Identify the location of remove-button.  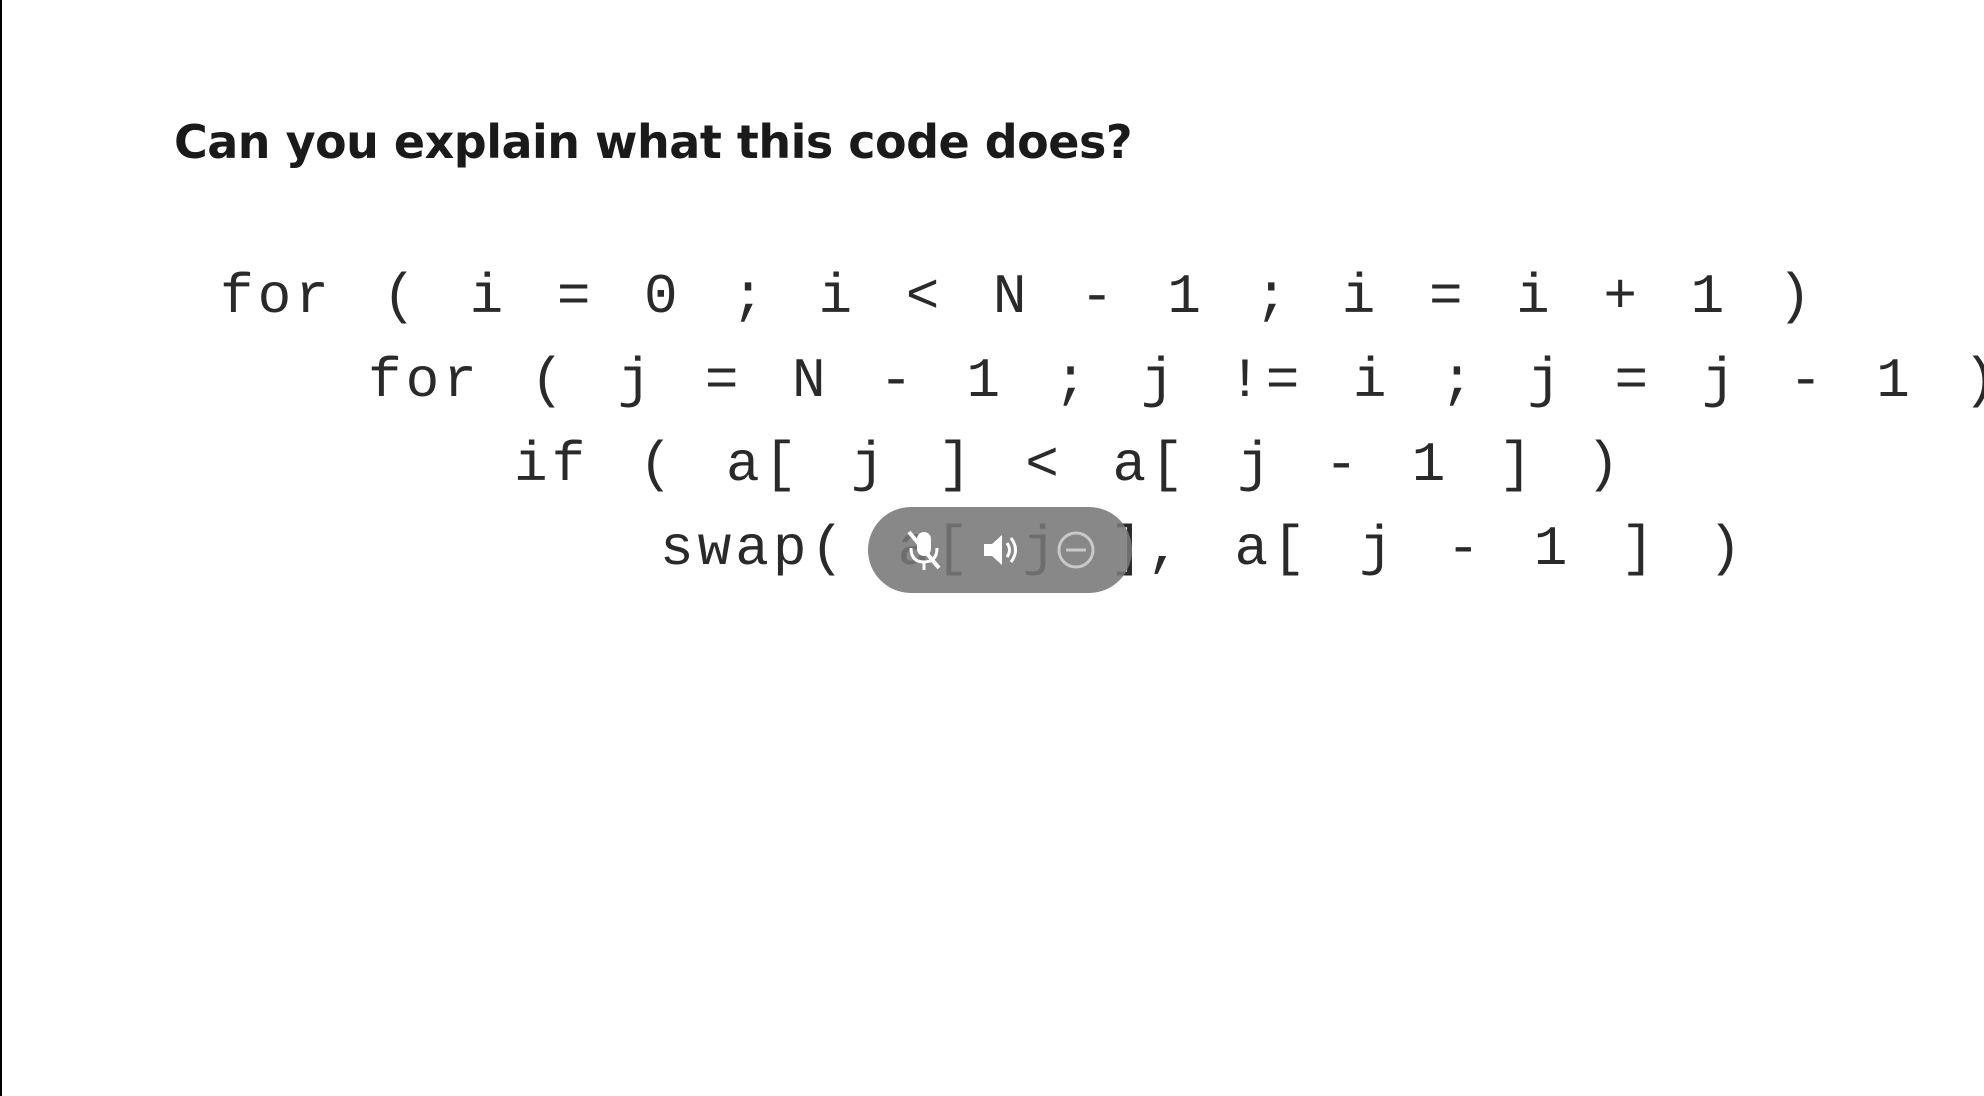
(1076, 550).